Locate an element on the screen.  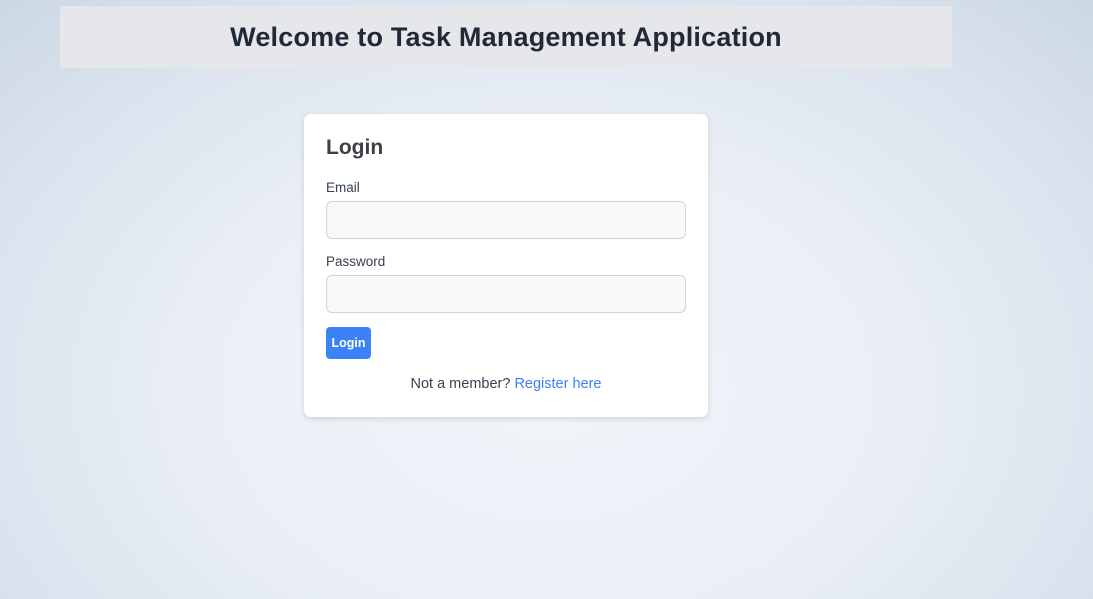
register-prompt-text: Not a member? is located at coordinates (460, 384).